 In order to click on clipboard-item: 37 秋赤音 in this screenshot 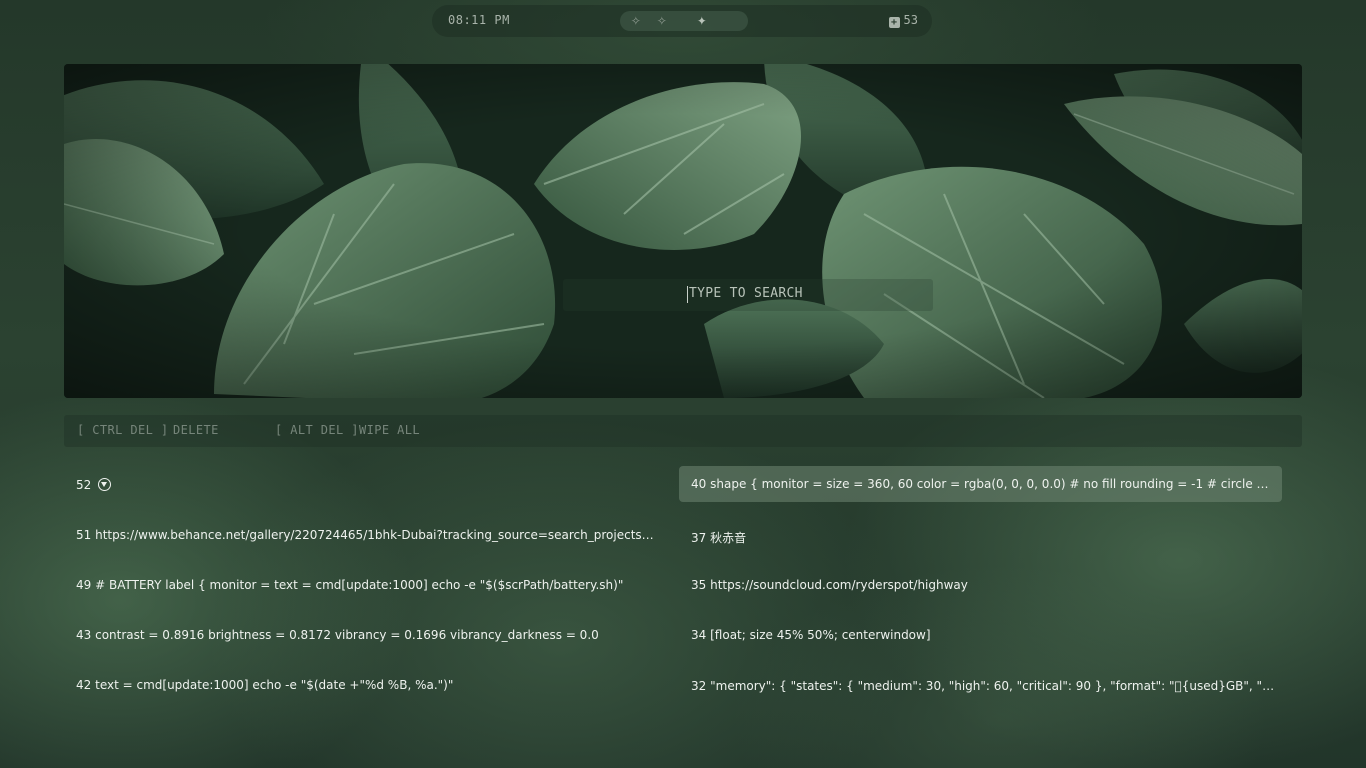, I will do `click(980, 536)`.